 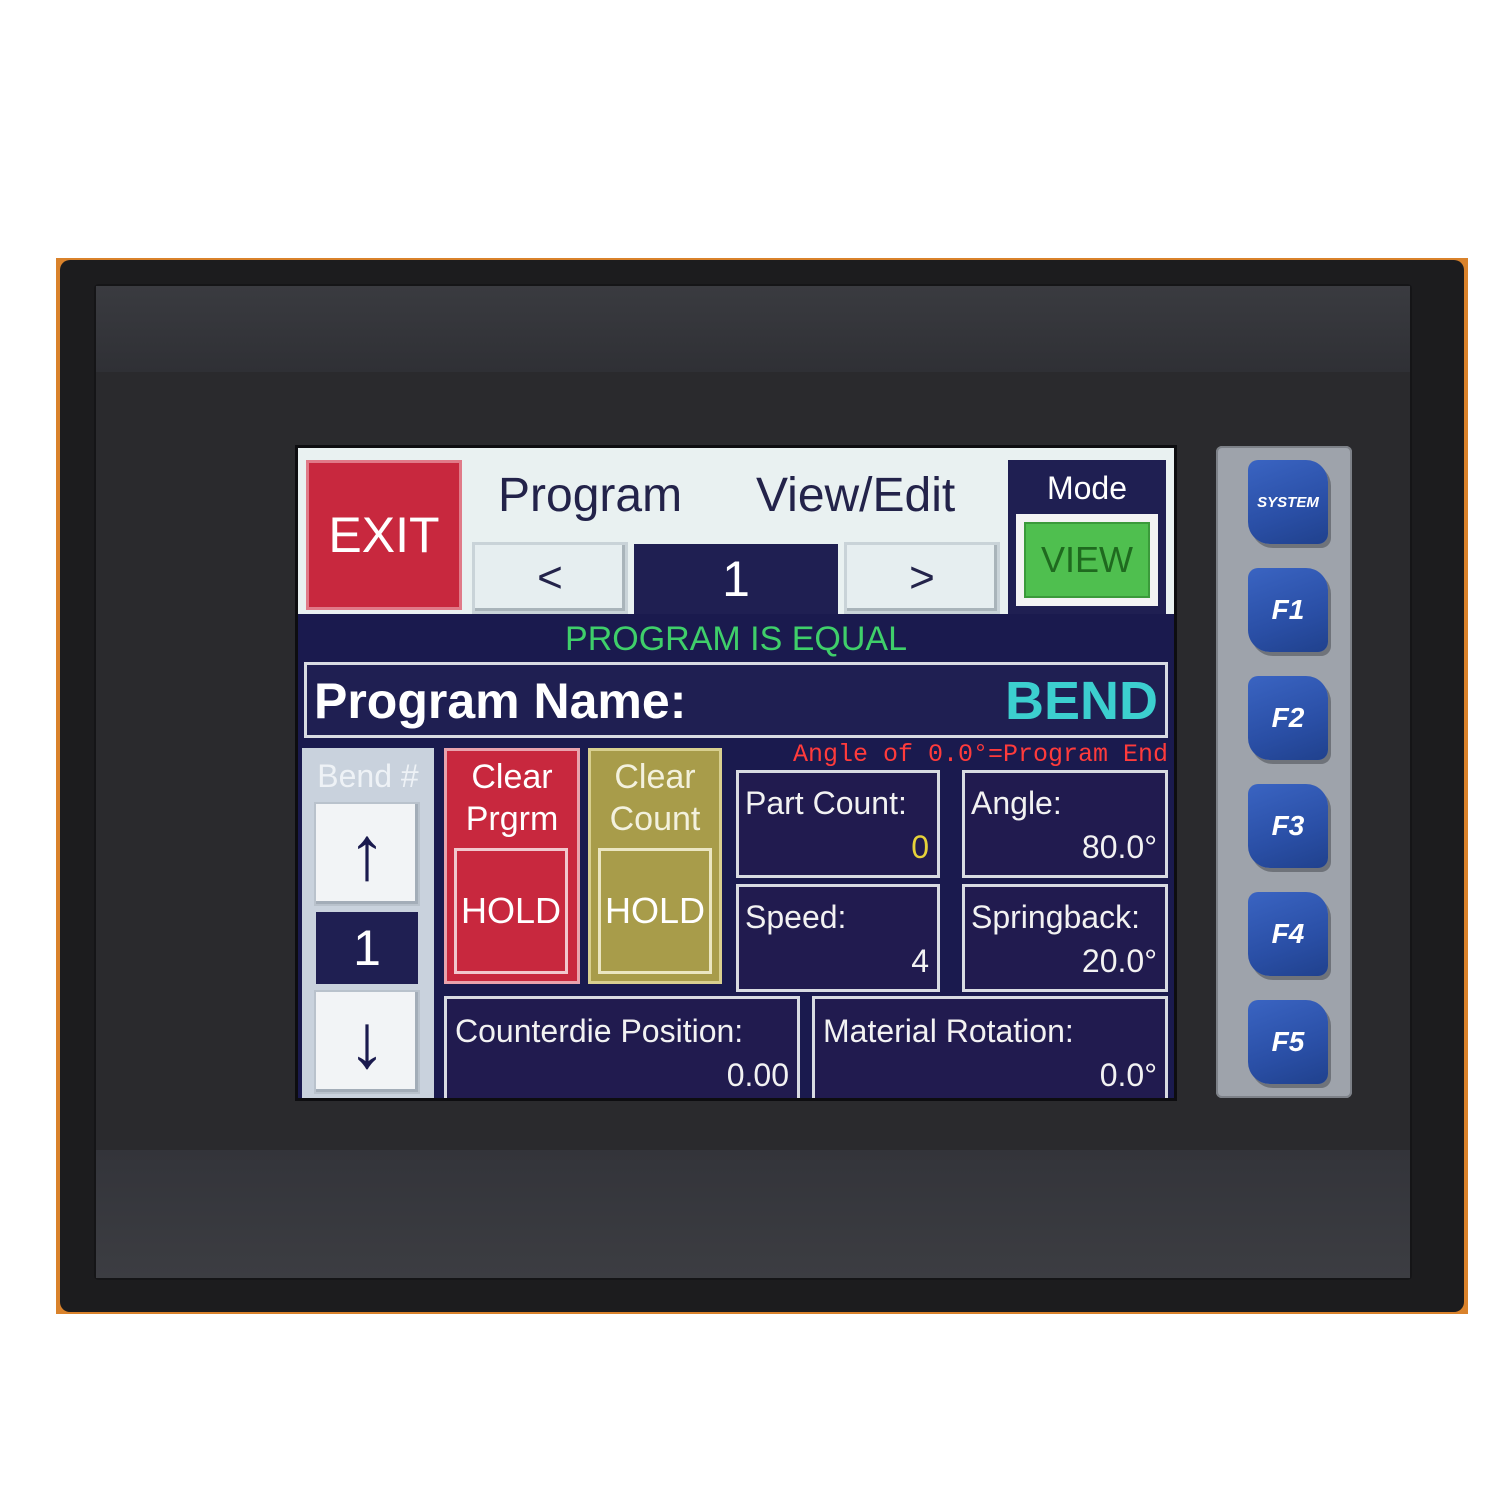 What do you see at coordinates (948, 1031) in the screenshot?
I see `material-rotation-label: Material Rotation:` at bounding box center [948, 1031].